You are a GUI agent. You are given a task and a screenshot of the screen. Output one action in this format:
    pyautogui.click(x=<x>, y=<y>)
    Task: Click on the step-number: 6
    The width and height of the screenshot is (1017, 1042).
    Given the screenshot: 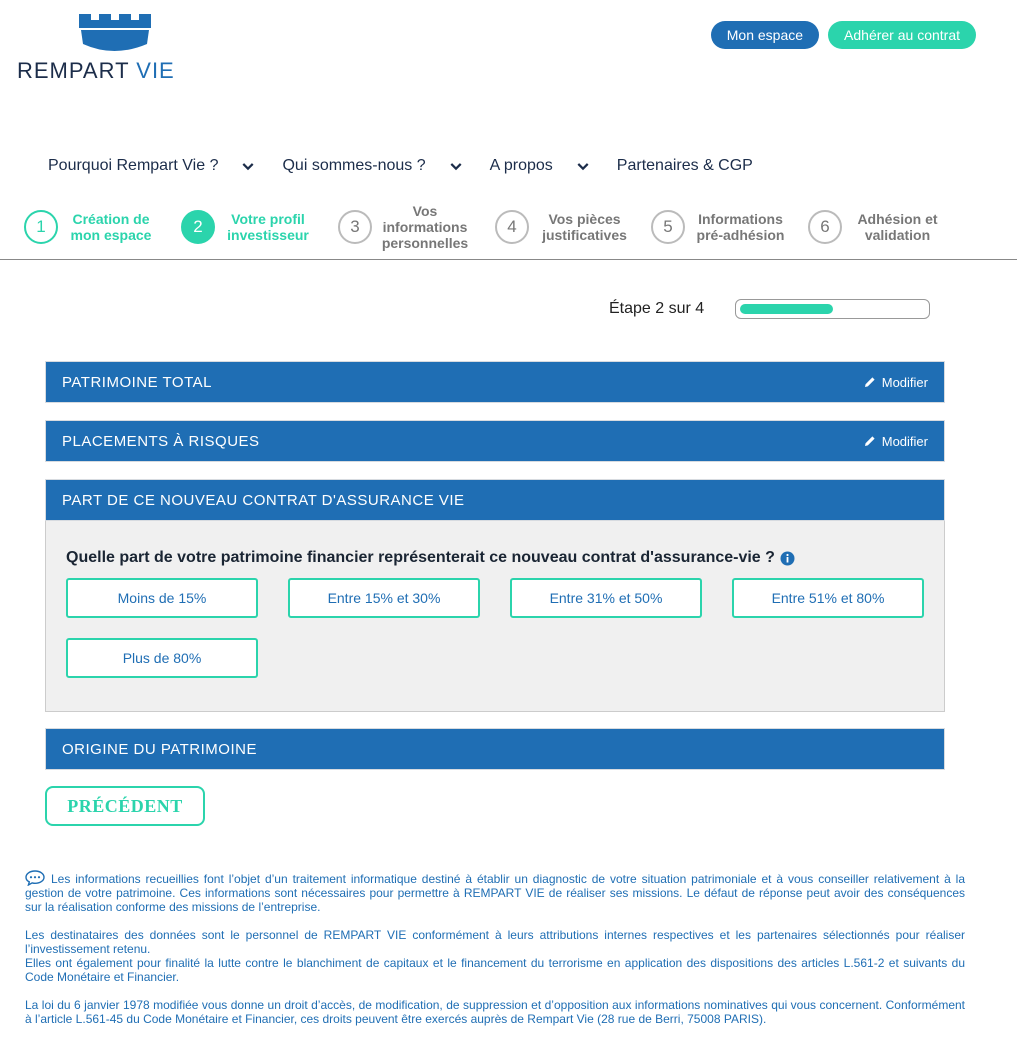 What is the action you would take?
    pyautogui.click(x=825, y=227)
    